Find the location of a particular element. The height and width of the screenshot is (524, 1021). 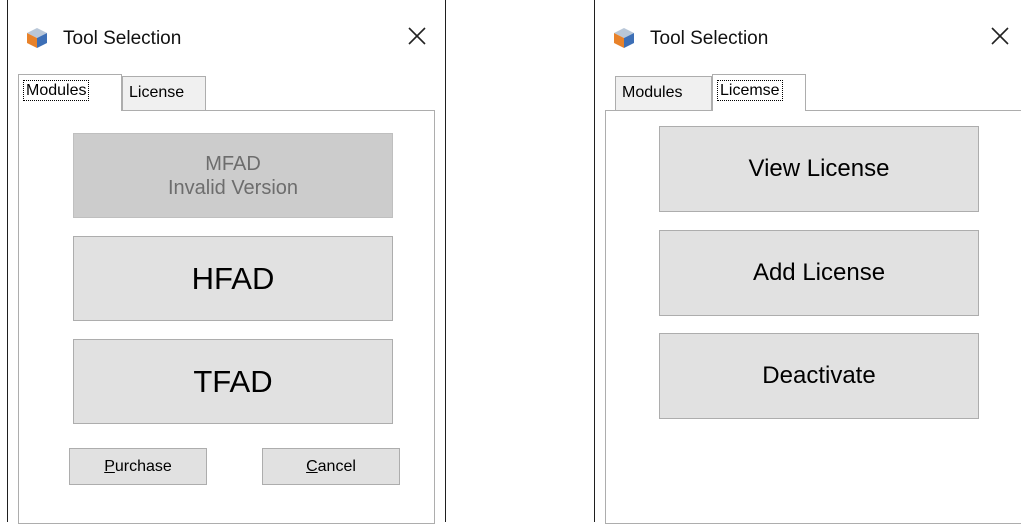

view-license-label: View License is located at coordinates (819, 168).